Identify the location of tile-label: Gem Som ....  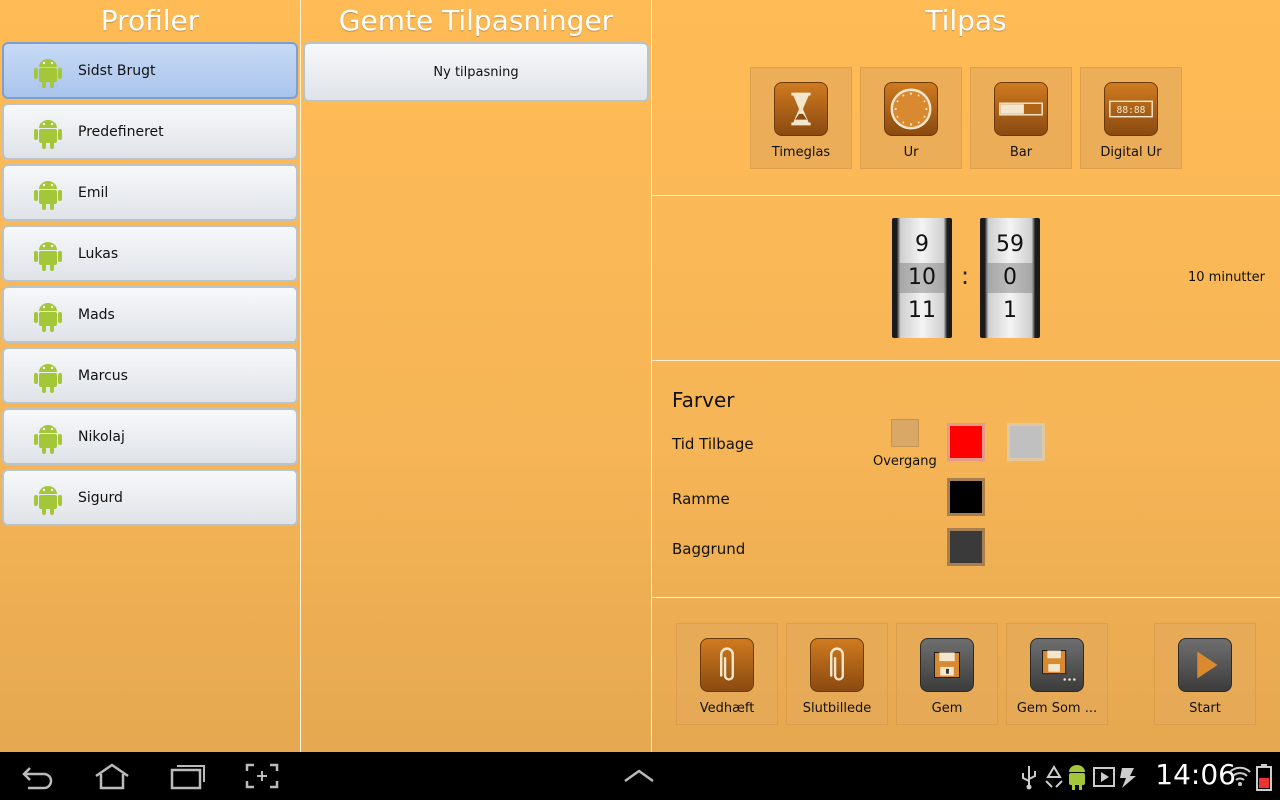
(1057, 708).